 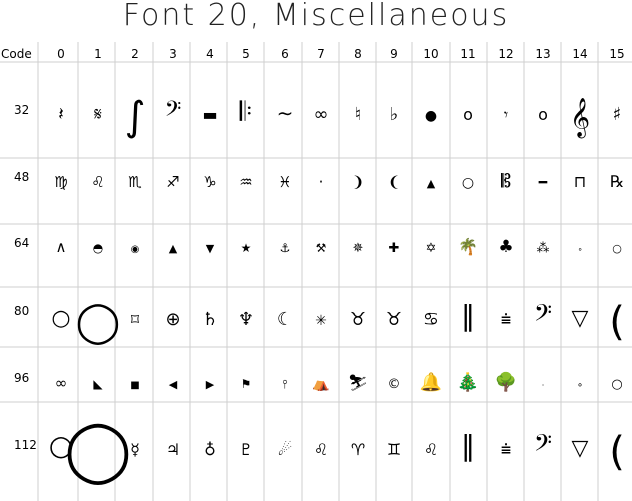 I want to click on glyph-cell: ∼, so click(x=285, y=113).